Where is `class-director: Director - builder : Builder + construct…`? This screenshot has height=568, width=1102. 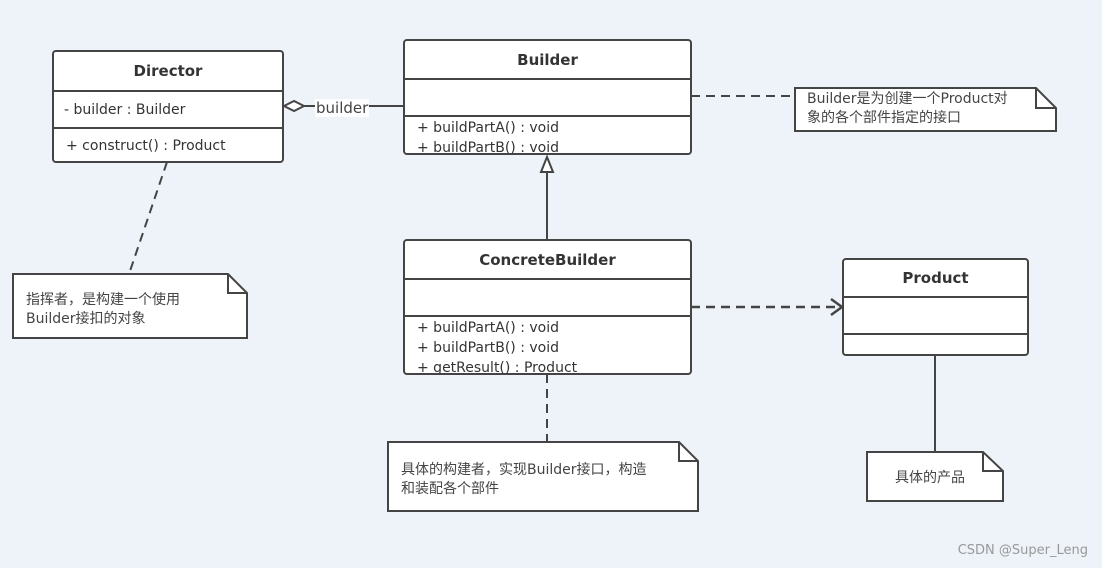 class-director: Director - builder : Builder + construct… is located at coordinates (168, 106).